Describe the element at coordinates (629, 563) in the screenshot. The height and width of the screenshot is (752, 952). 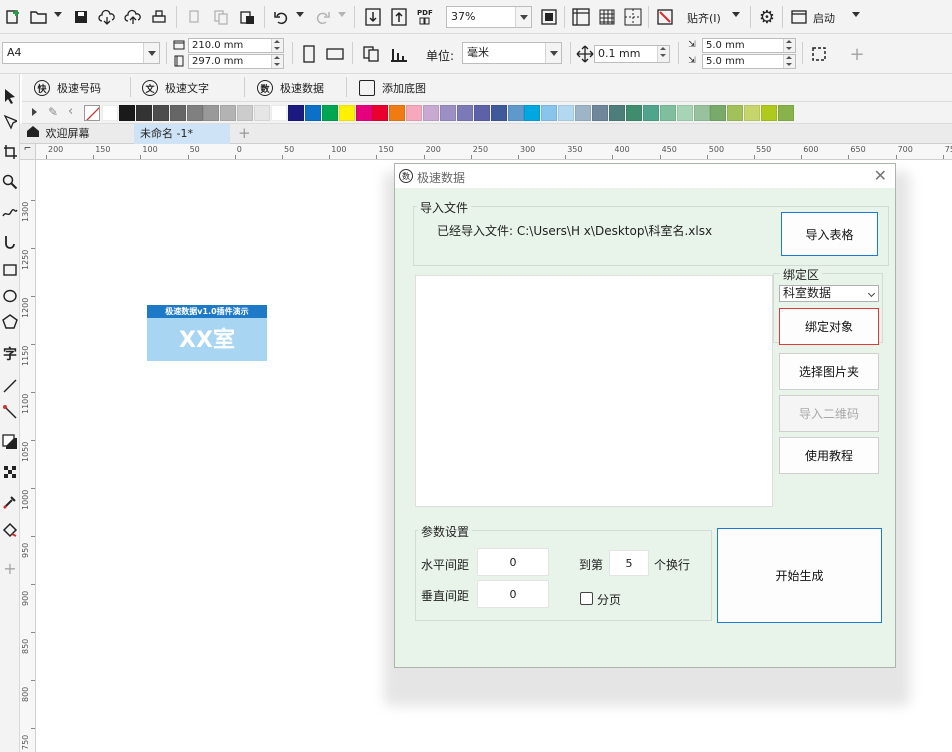
I see `wrap-count-input: 5` at that location.